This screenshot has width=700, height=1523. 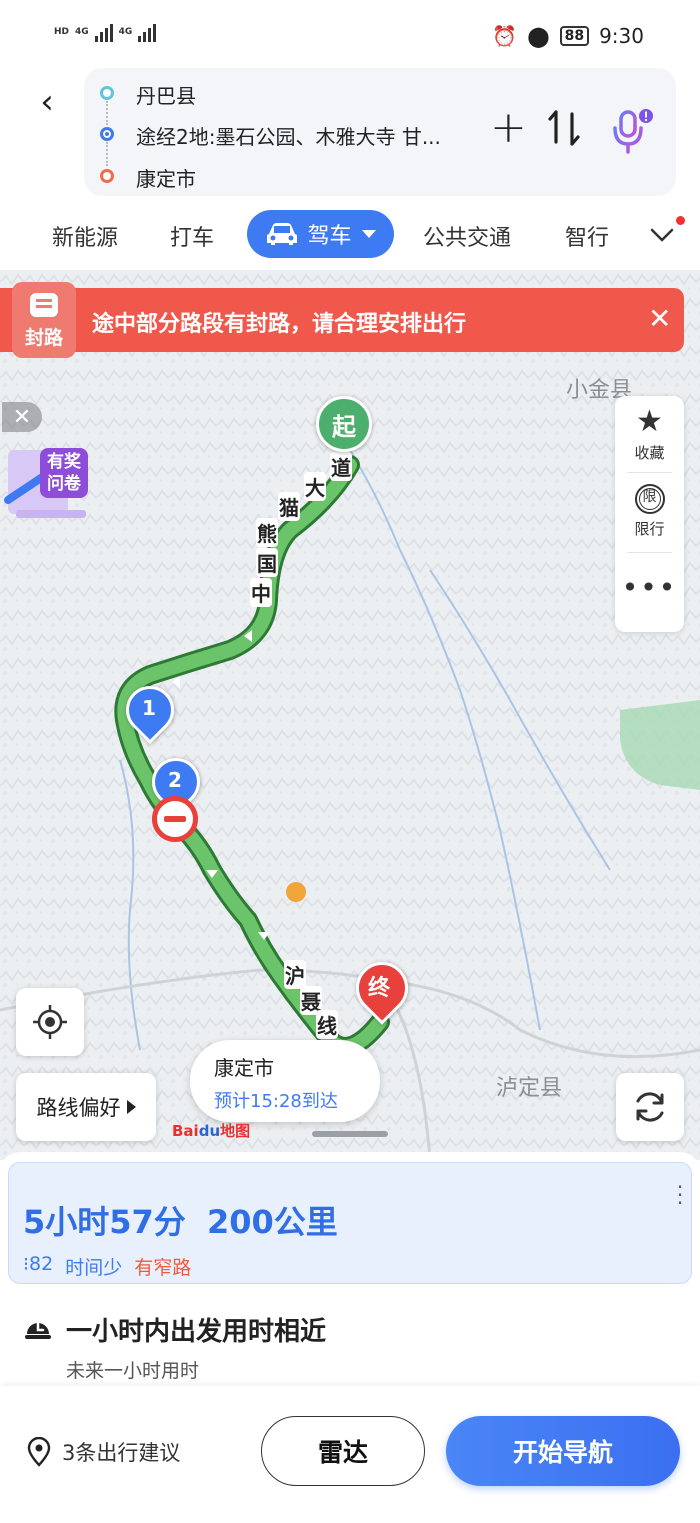 I want to click on tab-drive: 驾车, so click(x=320, y=234).